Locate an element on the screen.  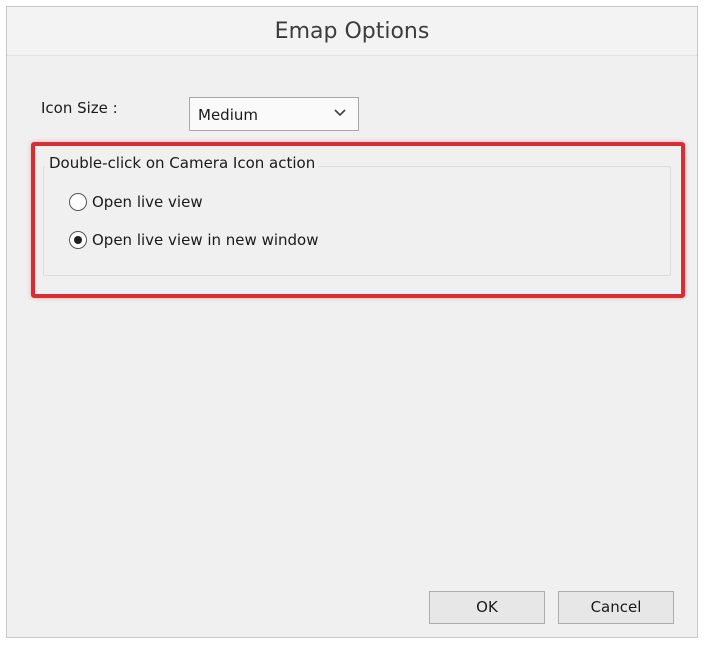
icon-size-select: Medium is located at coordinates (274, 114).